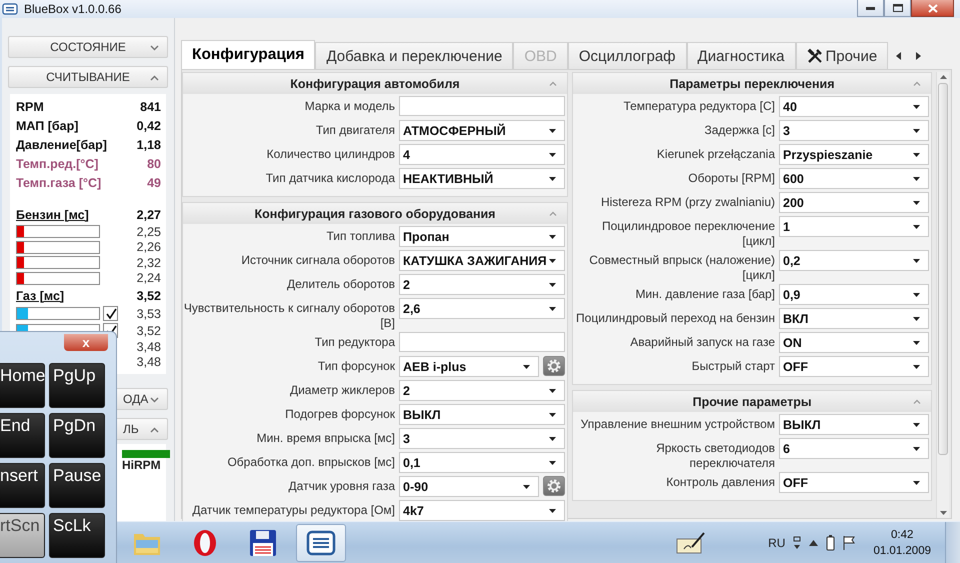 The width and height of the screenshot is (960, 563). Describe the element at coordinates (627, 55) in the screenshot. I see `tab: Осциллограф` at that location.